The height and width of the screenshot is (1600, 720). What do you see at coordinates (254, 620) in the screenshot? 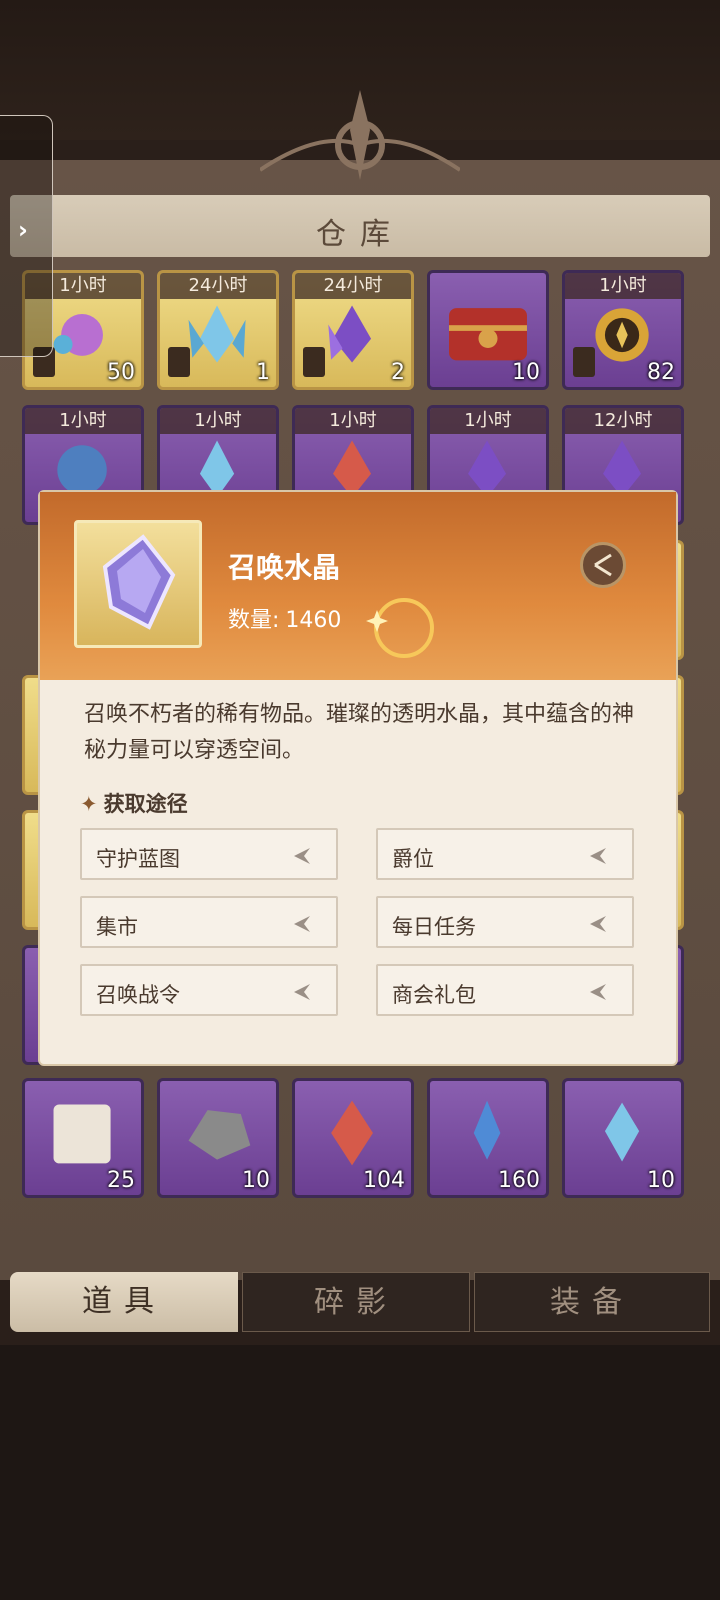
I see `quantity-label: 数量:` at bounding box center [254, 620].